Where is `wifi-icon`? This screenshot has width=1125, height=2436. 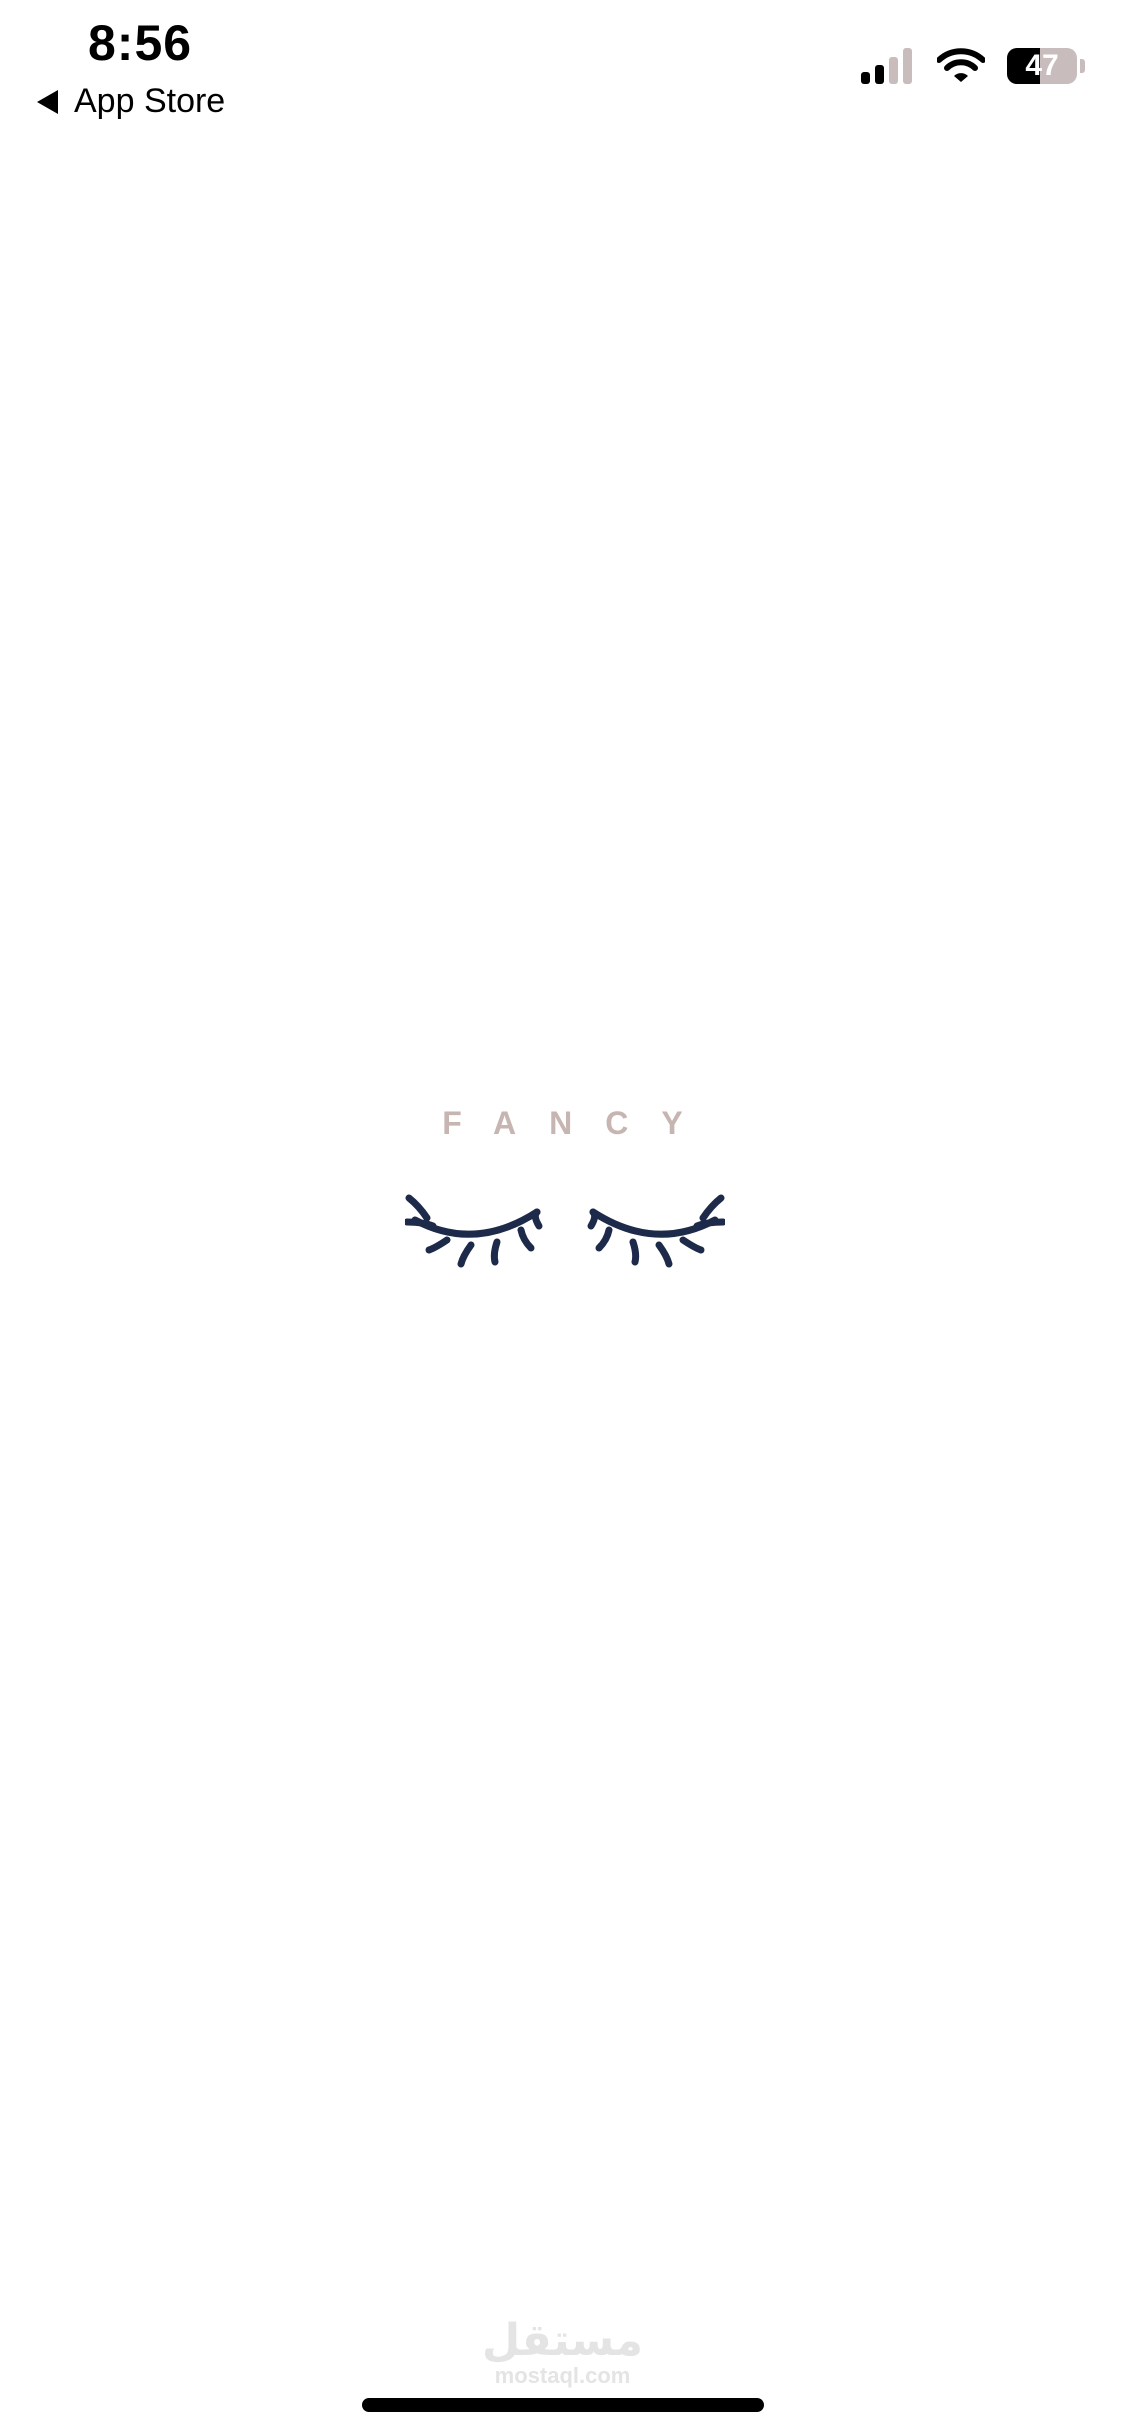 wifi-icon is located at coordinates (961, 65).